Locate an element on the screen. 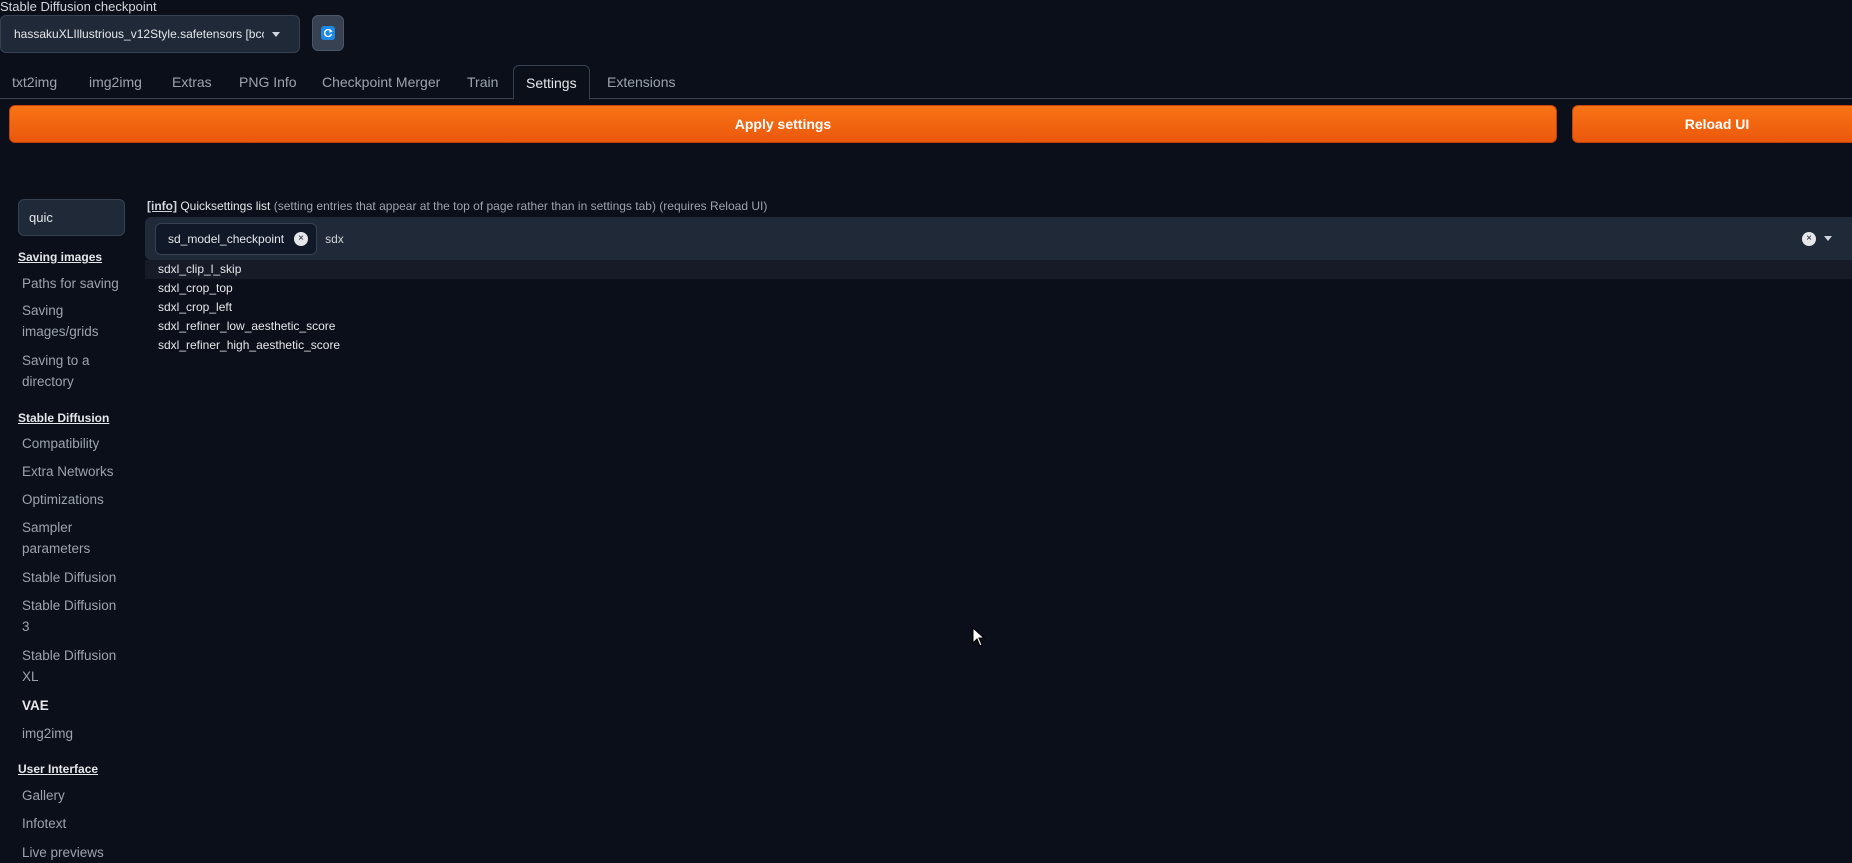 The height and width of the screenshot is (863, 1852). sidebar-item-paths-for-saving: Paths for saving is located at coordinates (74, 283).